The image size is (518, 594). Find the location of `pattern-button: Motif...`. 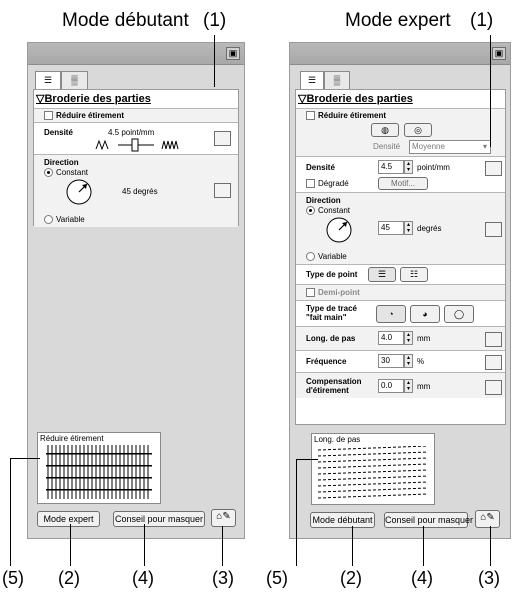

pattern-button: Motif... is located at coordinates (403, 183).